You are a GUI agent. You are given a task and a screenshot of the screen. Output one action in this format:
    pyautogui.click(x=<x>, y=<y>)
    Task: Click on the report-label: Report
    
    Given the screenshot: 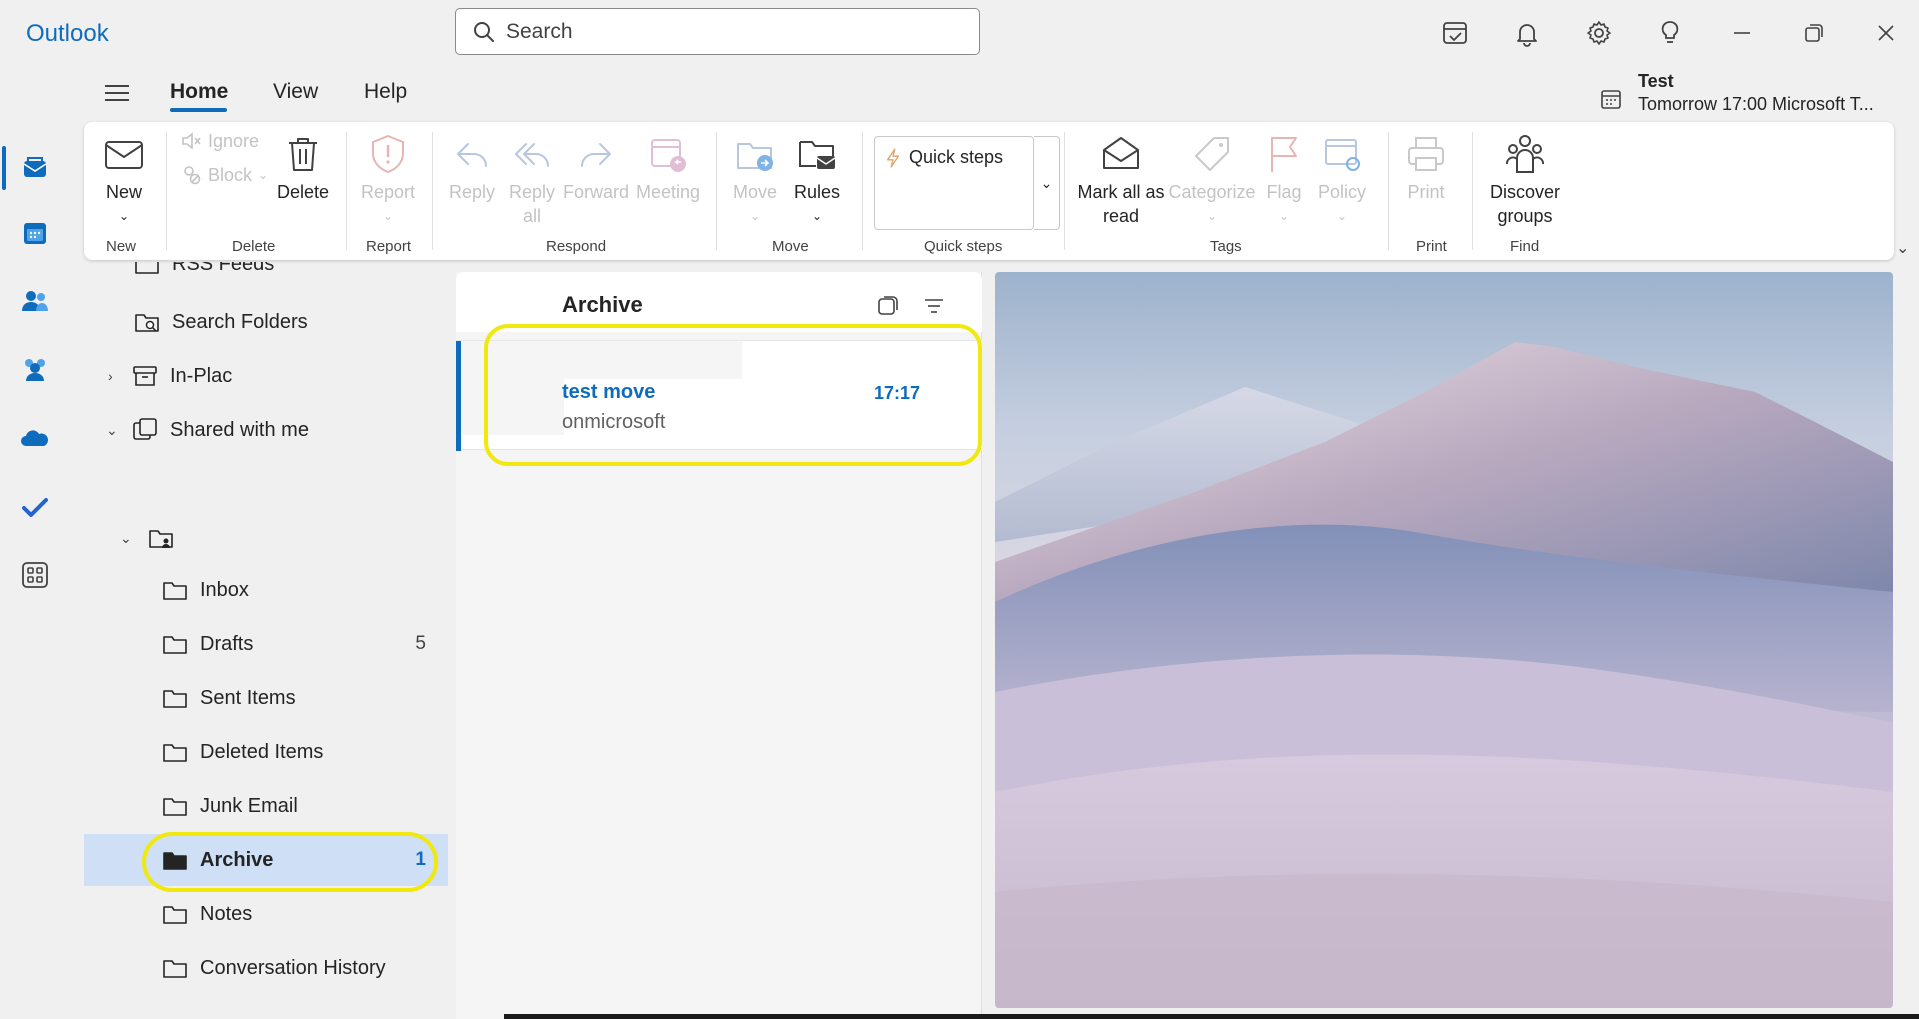 What is the action you would take?
    pyautogui.click(x=388, y=192)
    